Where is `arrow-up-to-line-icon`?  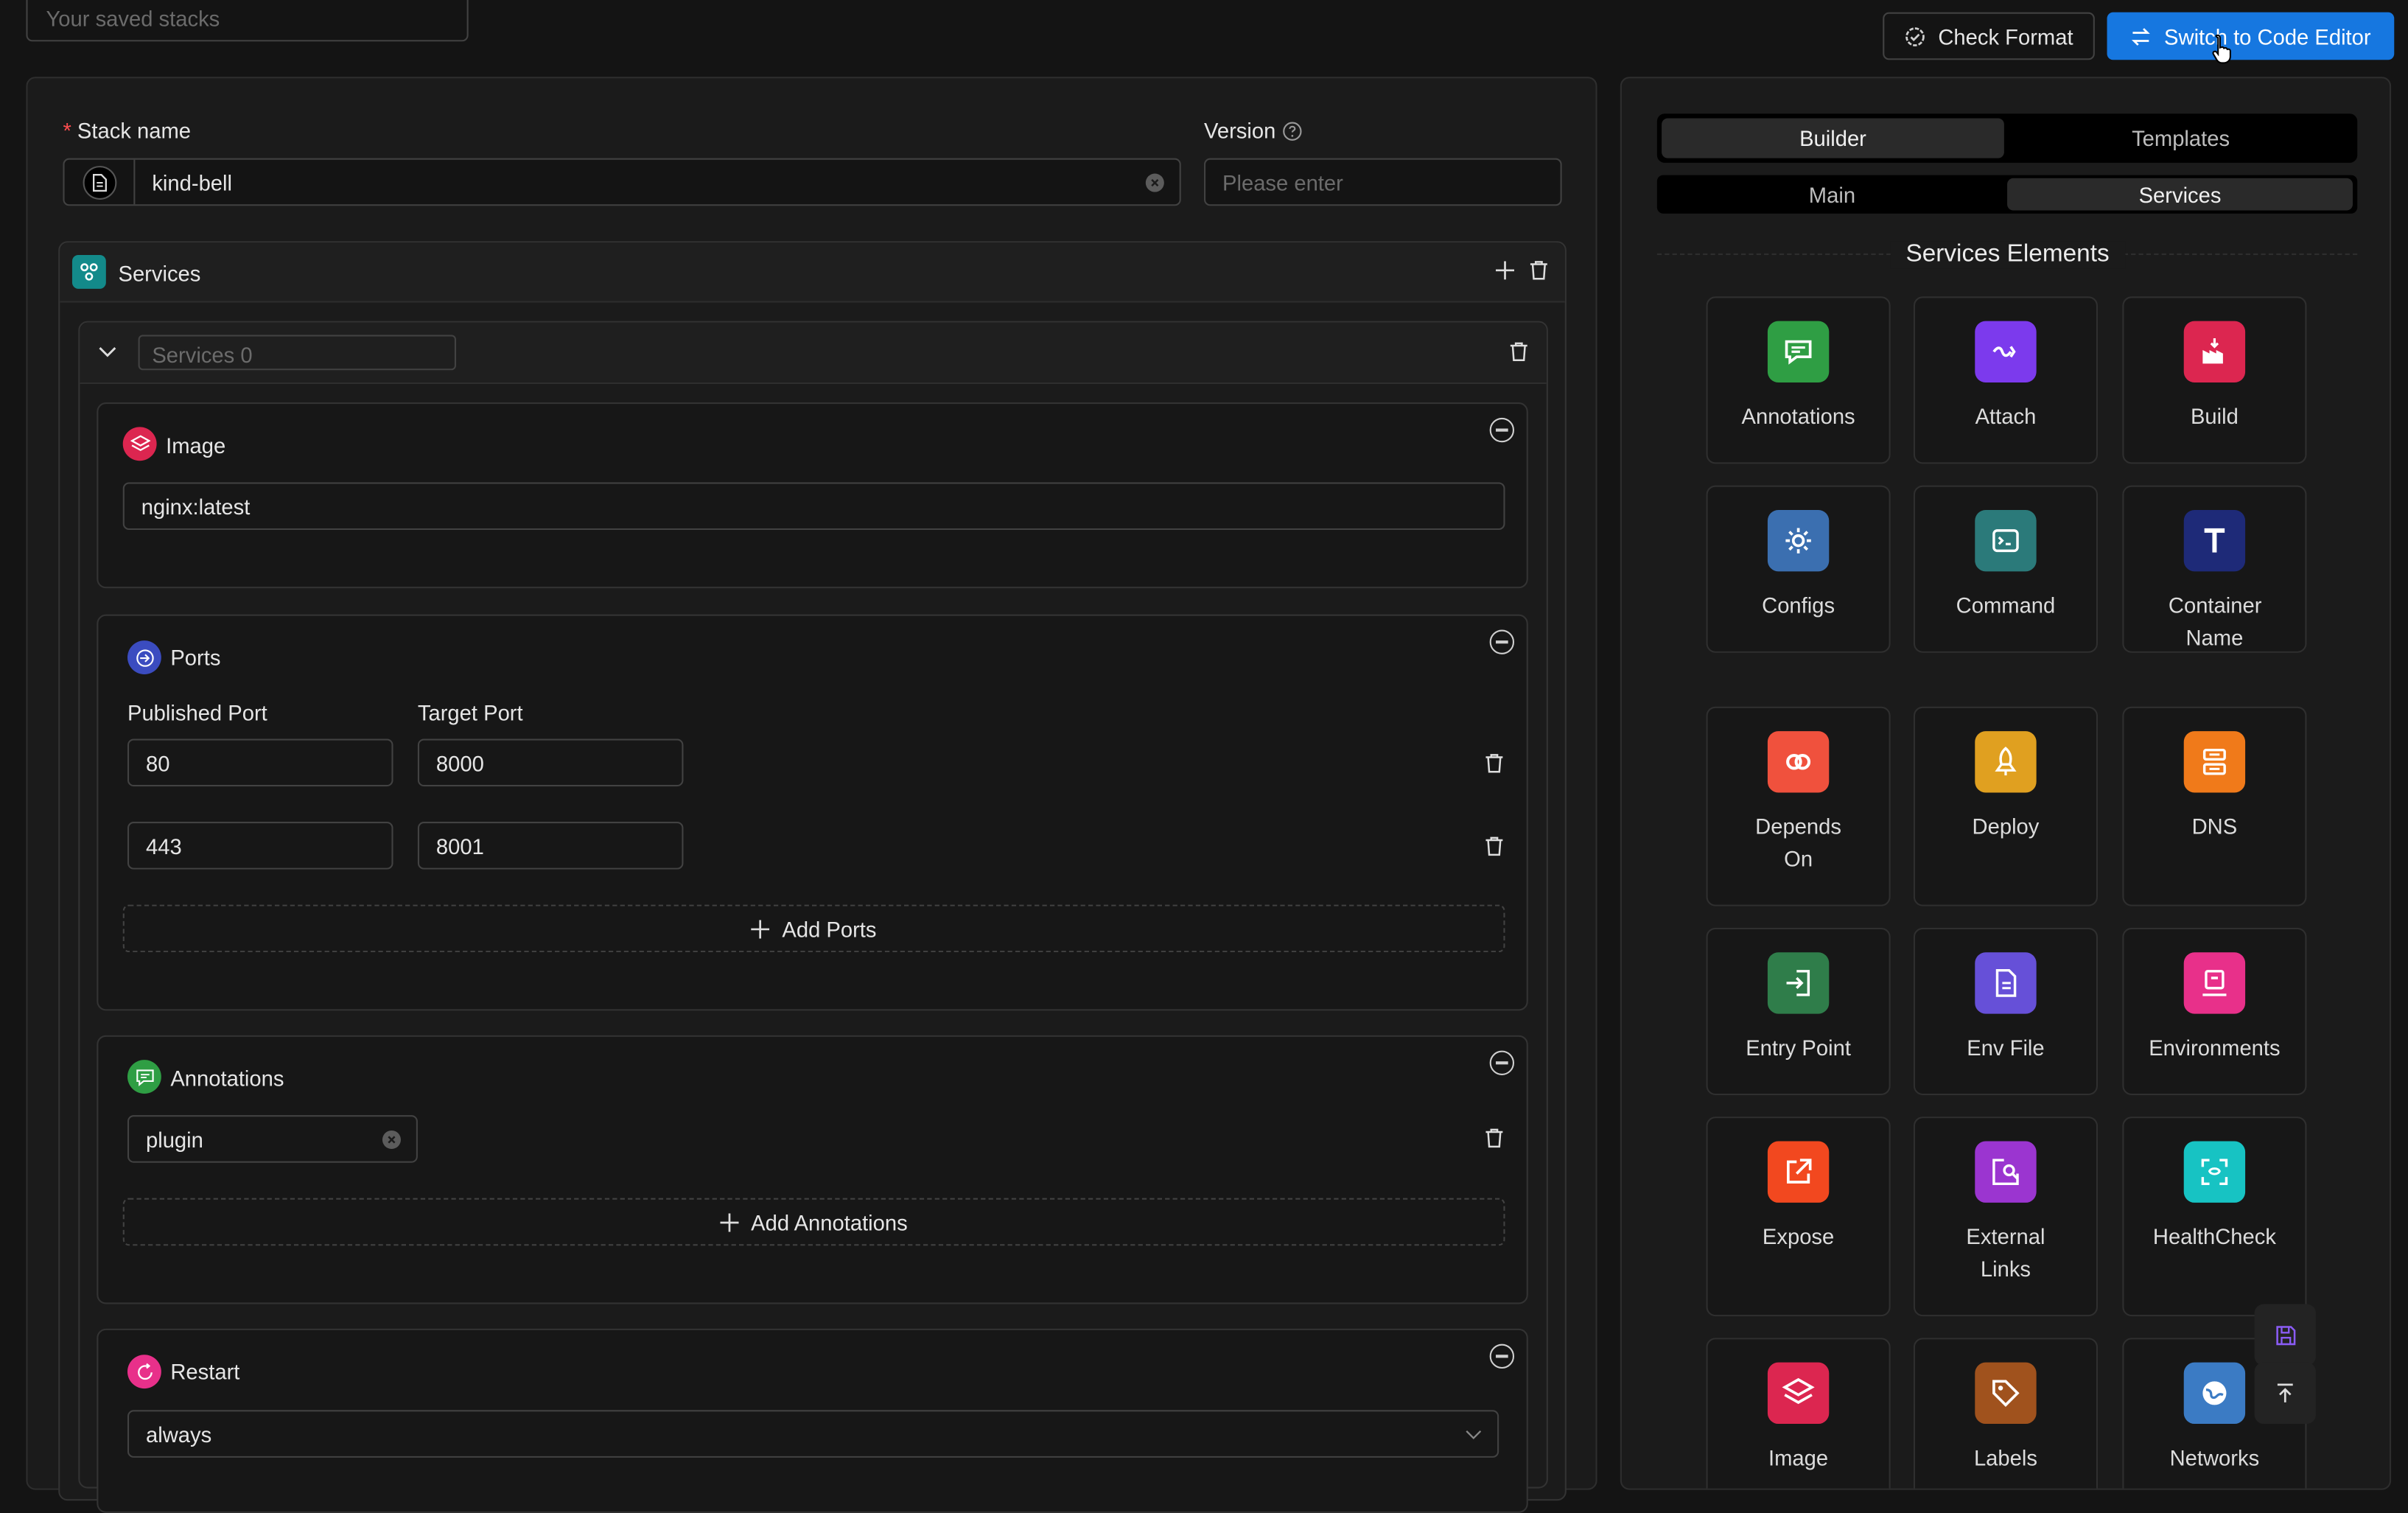
arrow-up-to-line-icon is located at coordinates (2285, 1392).